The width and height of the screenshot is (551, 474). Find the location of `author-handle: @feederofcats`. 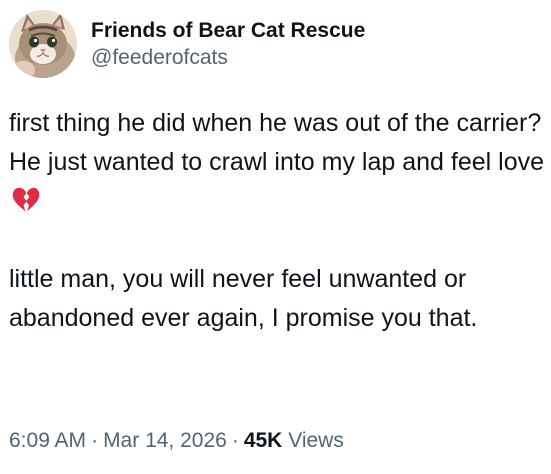

author-handle: @feederofcats is located at coordinates (228, 57).